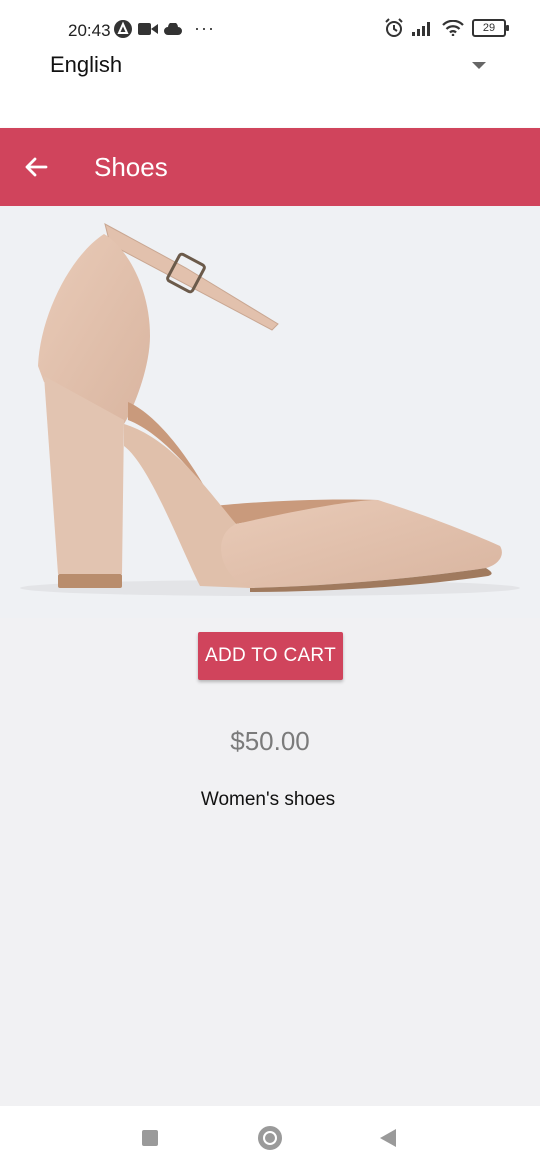  Describe the element at coordinates (453, 28) in the screenshot. I see `wifi-icon` at that location.